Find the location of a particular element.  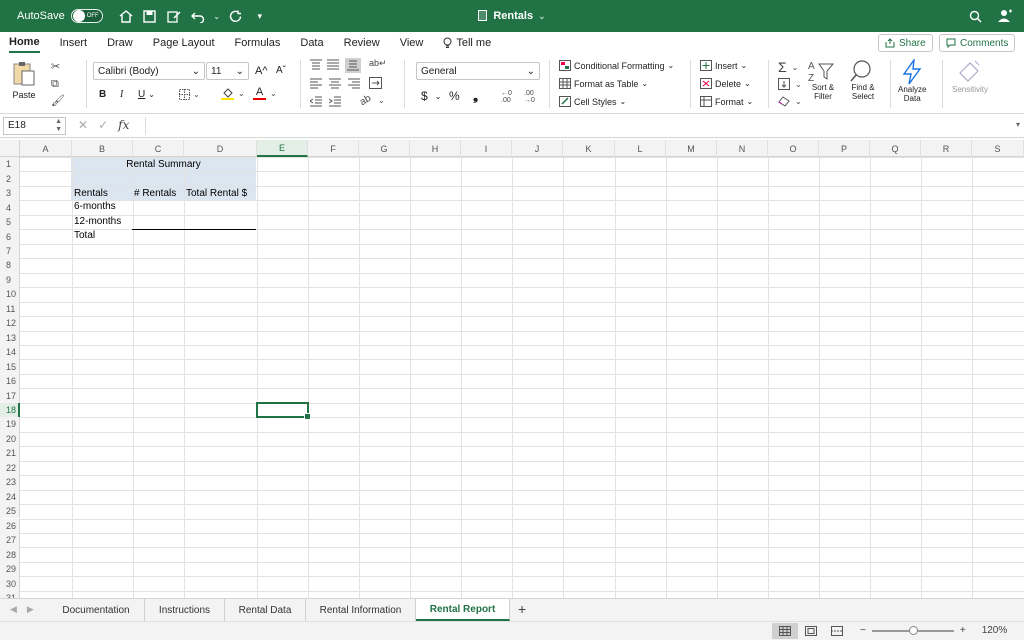

conditional-formatting-button: Conditional Formatting ⌄ is located at coordinates (616, 65).